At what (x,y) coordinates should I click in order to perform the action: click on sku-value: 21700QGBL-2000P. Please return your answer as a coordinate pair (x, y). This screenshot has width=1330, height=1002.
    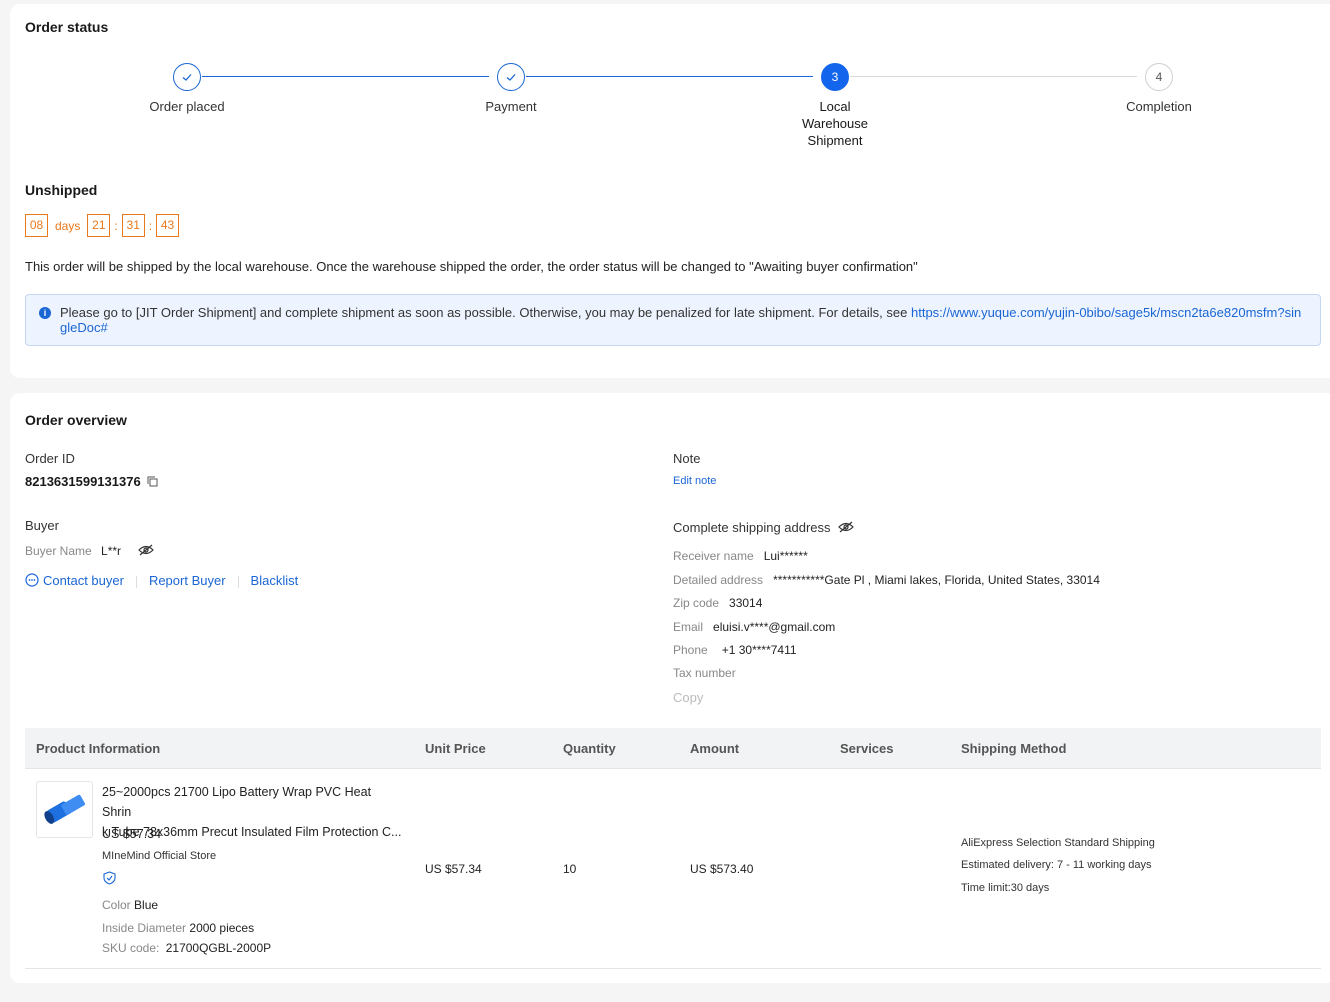
    Looking at the image, I should click on (218, 948).